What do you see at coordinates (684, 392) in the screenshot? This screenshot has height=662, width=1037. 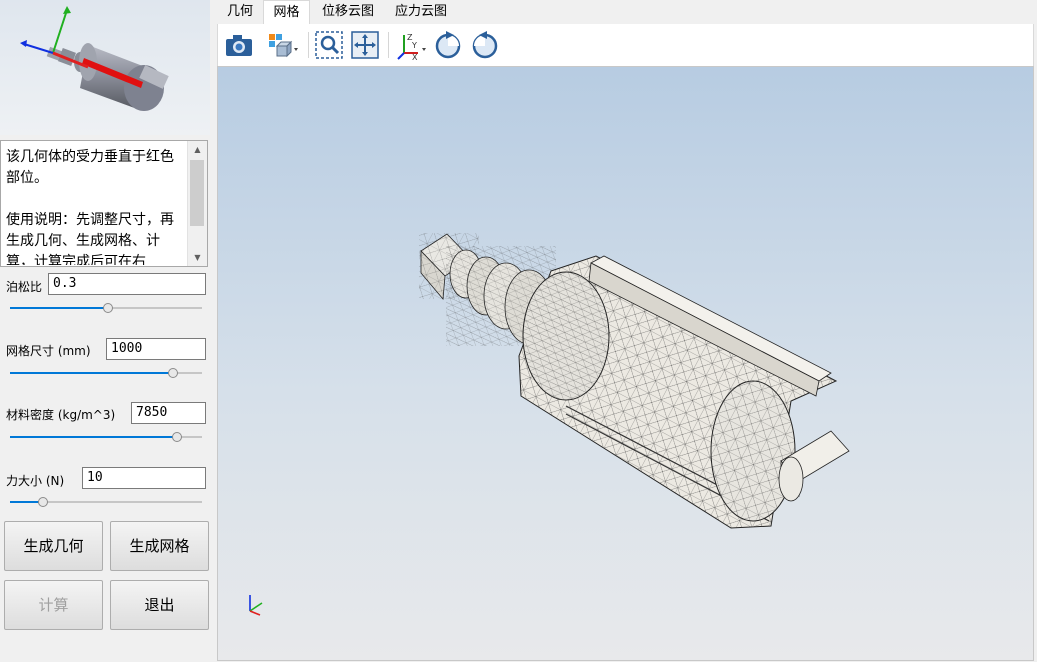 I see `mesh-cylinder-body` at bounding box center [684, 392].